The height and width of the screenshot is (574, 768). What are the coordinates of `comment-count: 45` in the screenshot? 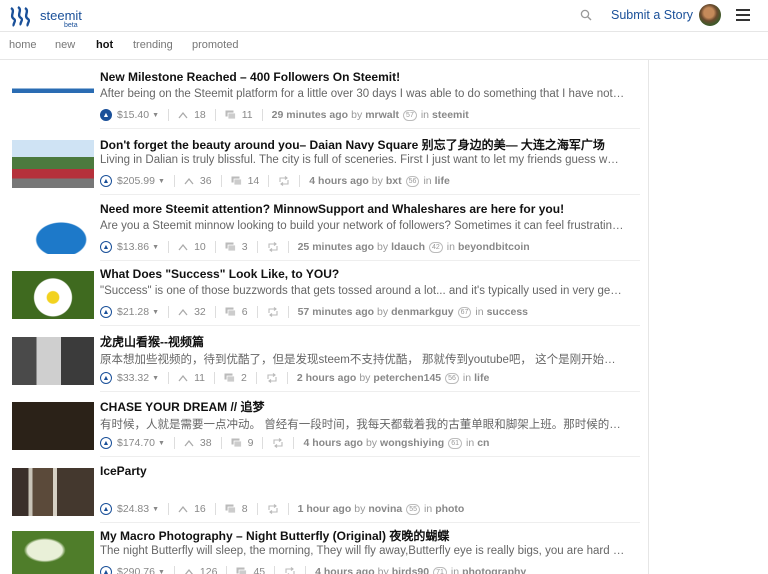 It's located at (259, 570).